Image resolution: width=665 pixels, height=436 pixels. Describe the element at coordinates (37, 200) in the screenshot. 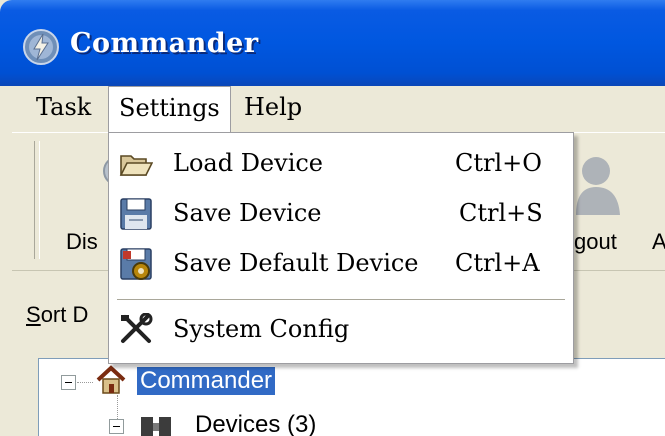

I see `toolbar-grip` at that location.